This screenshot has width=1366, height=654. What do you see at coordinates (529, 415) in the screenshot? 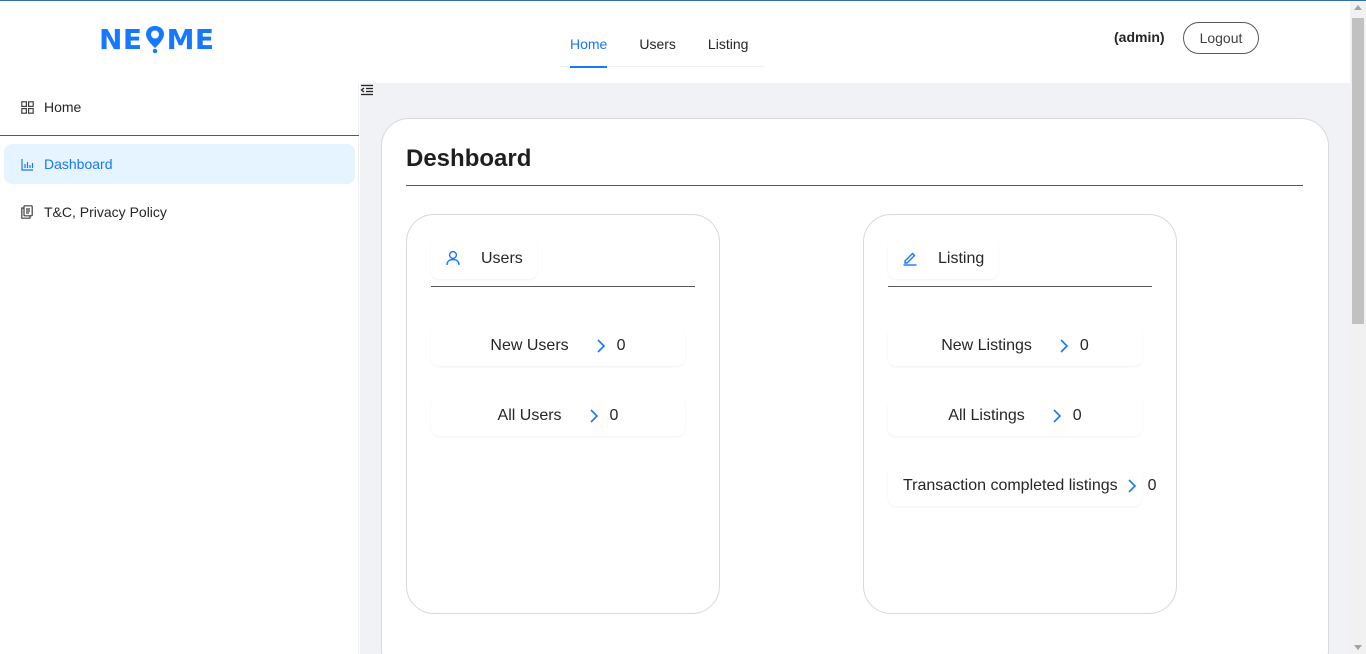
I see `row-label: All Users` at bounding box center [529, 415].